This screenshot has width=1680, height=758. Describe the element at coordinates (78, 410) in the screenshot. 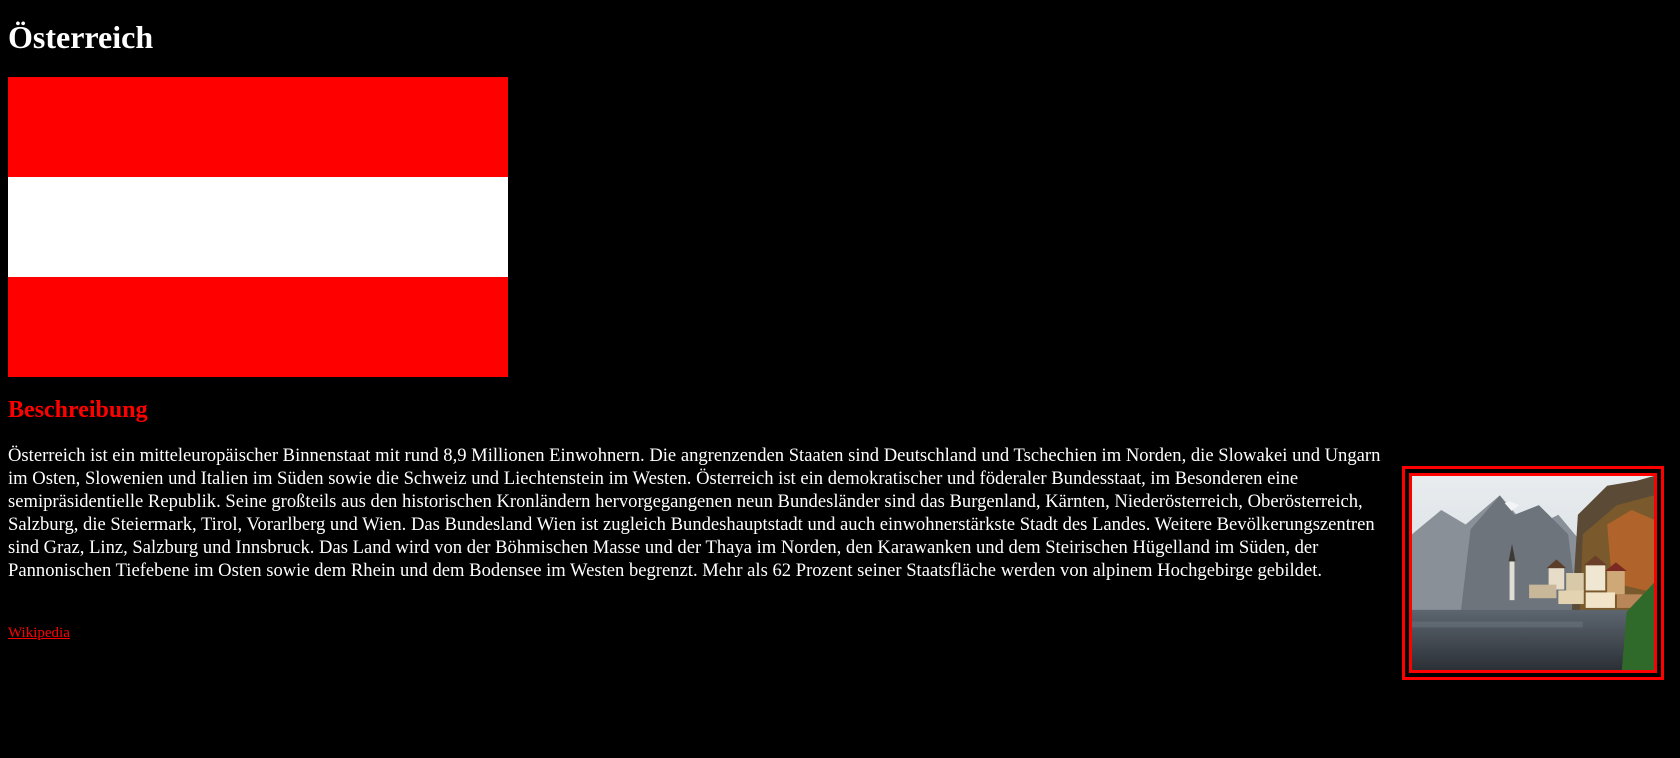

I see `section-heading: Beschreibung` at that location.